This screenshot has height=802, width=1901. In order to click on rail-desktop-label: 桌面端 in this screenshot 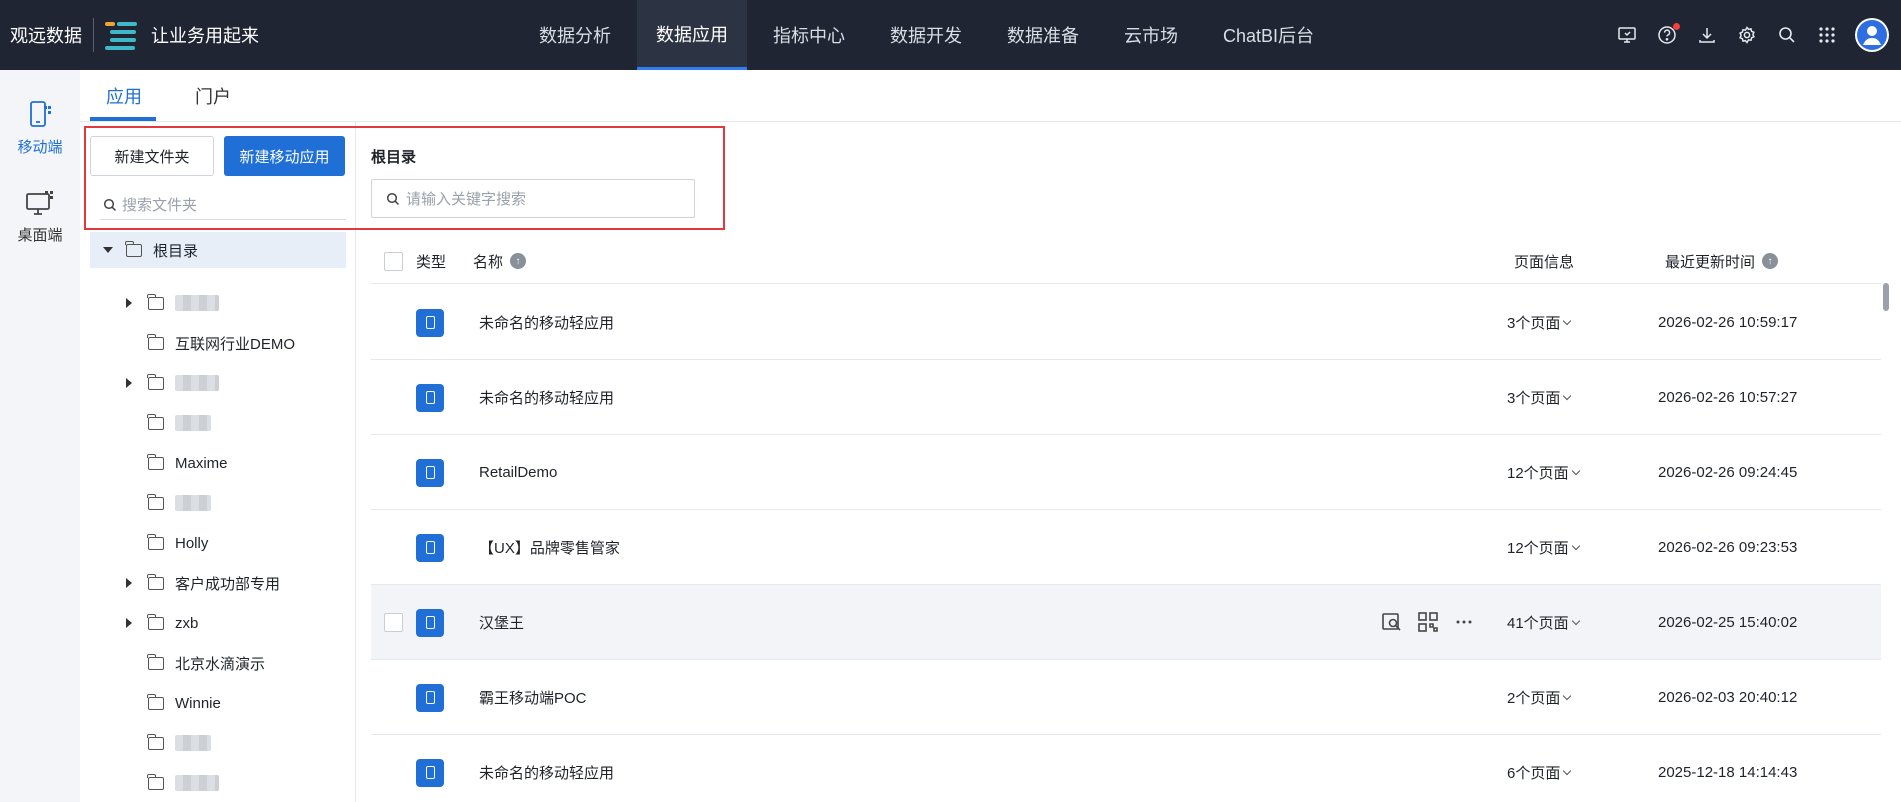, I will do `click(40, 235)`.